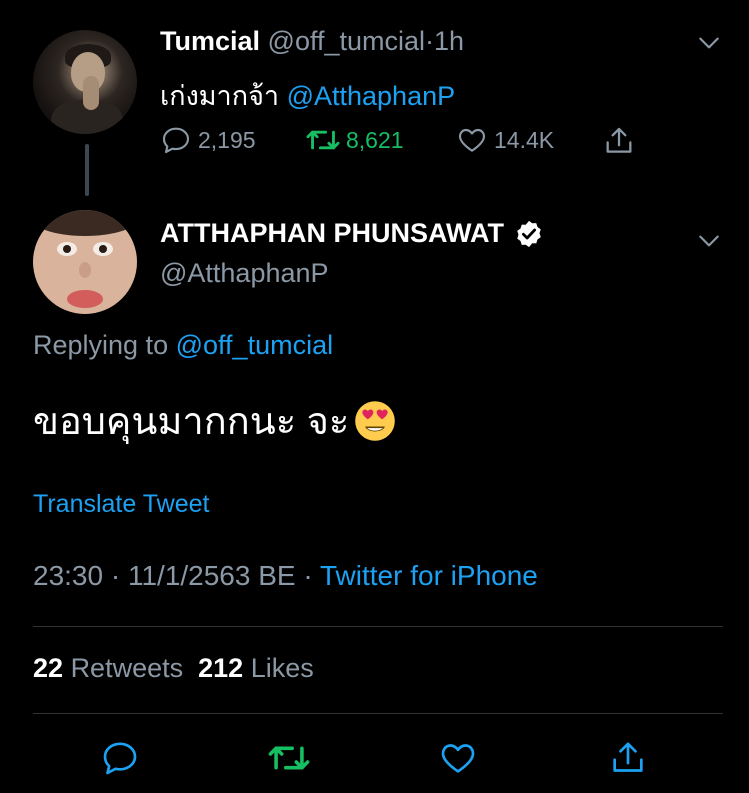 This screenshot has width=749, height=793. Describe the element at coordinates (210, 41) in the screenshot. I see `parent-display-name: Tumcial` at that location.